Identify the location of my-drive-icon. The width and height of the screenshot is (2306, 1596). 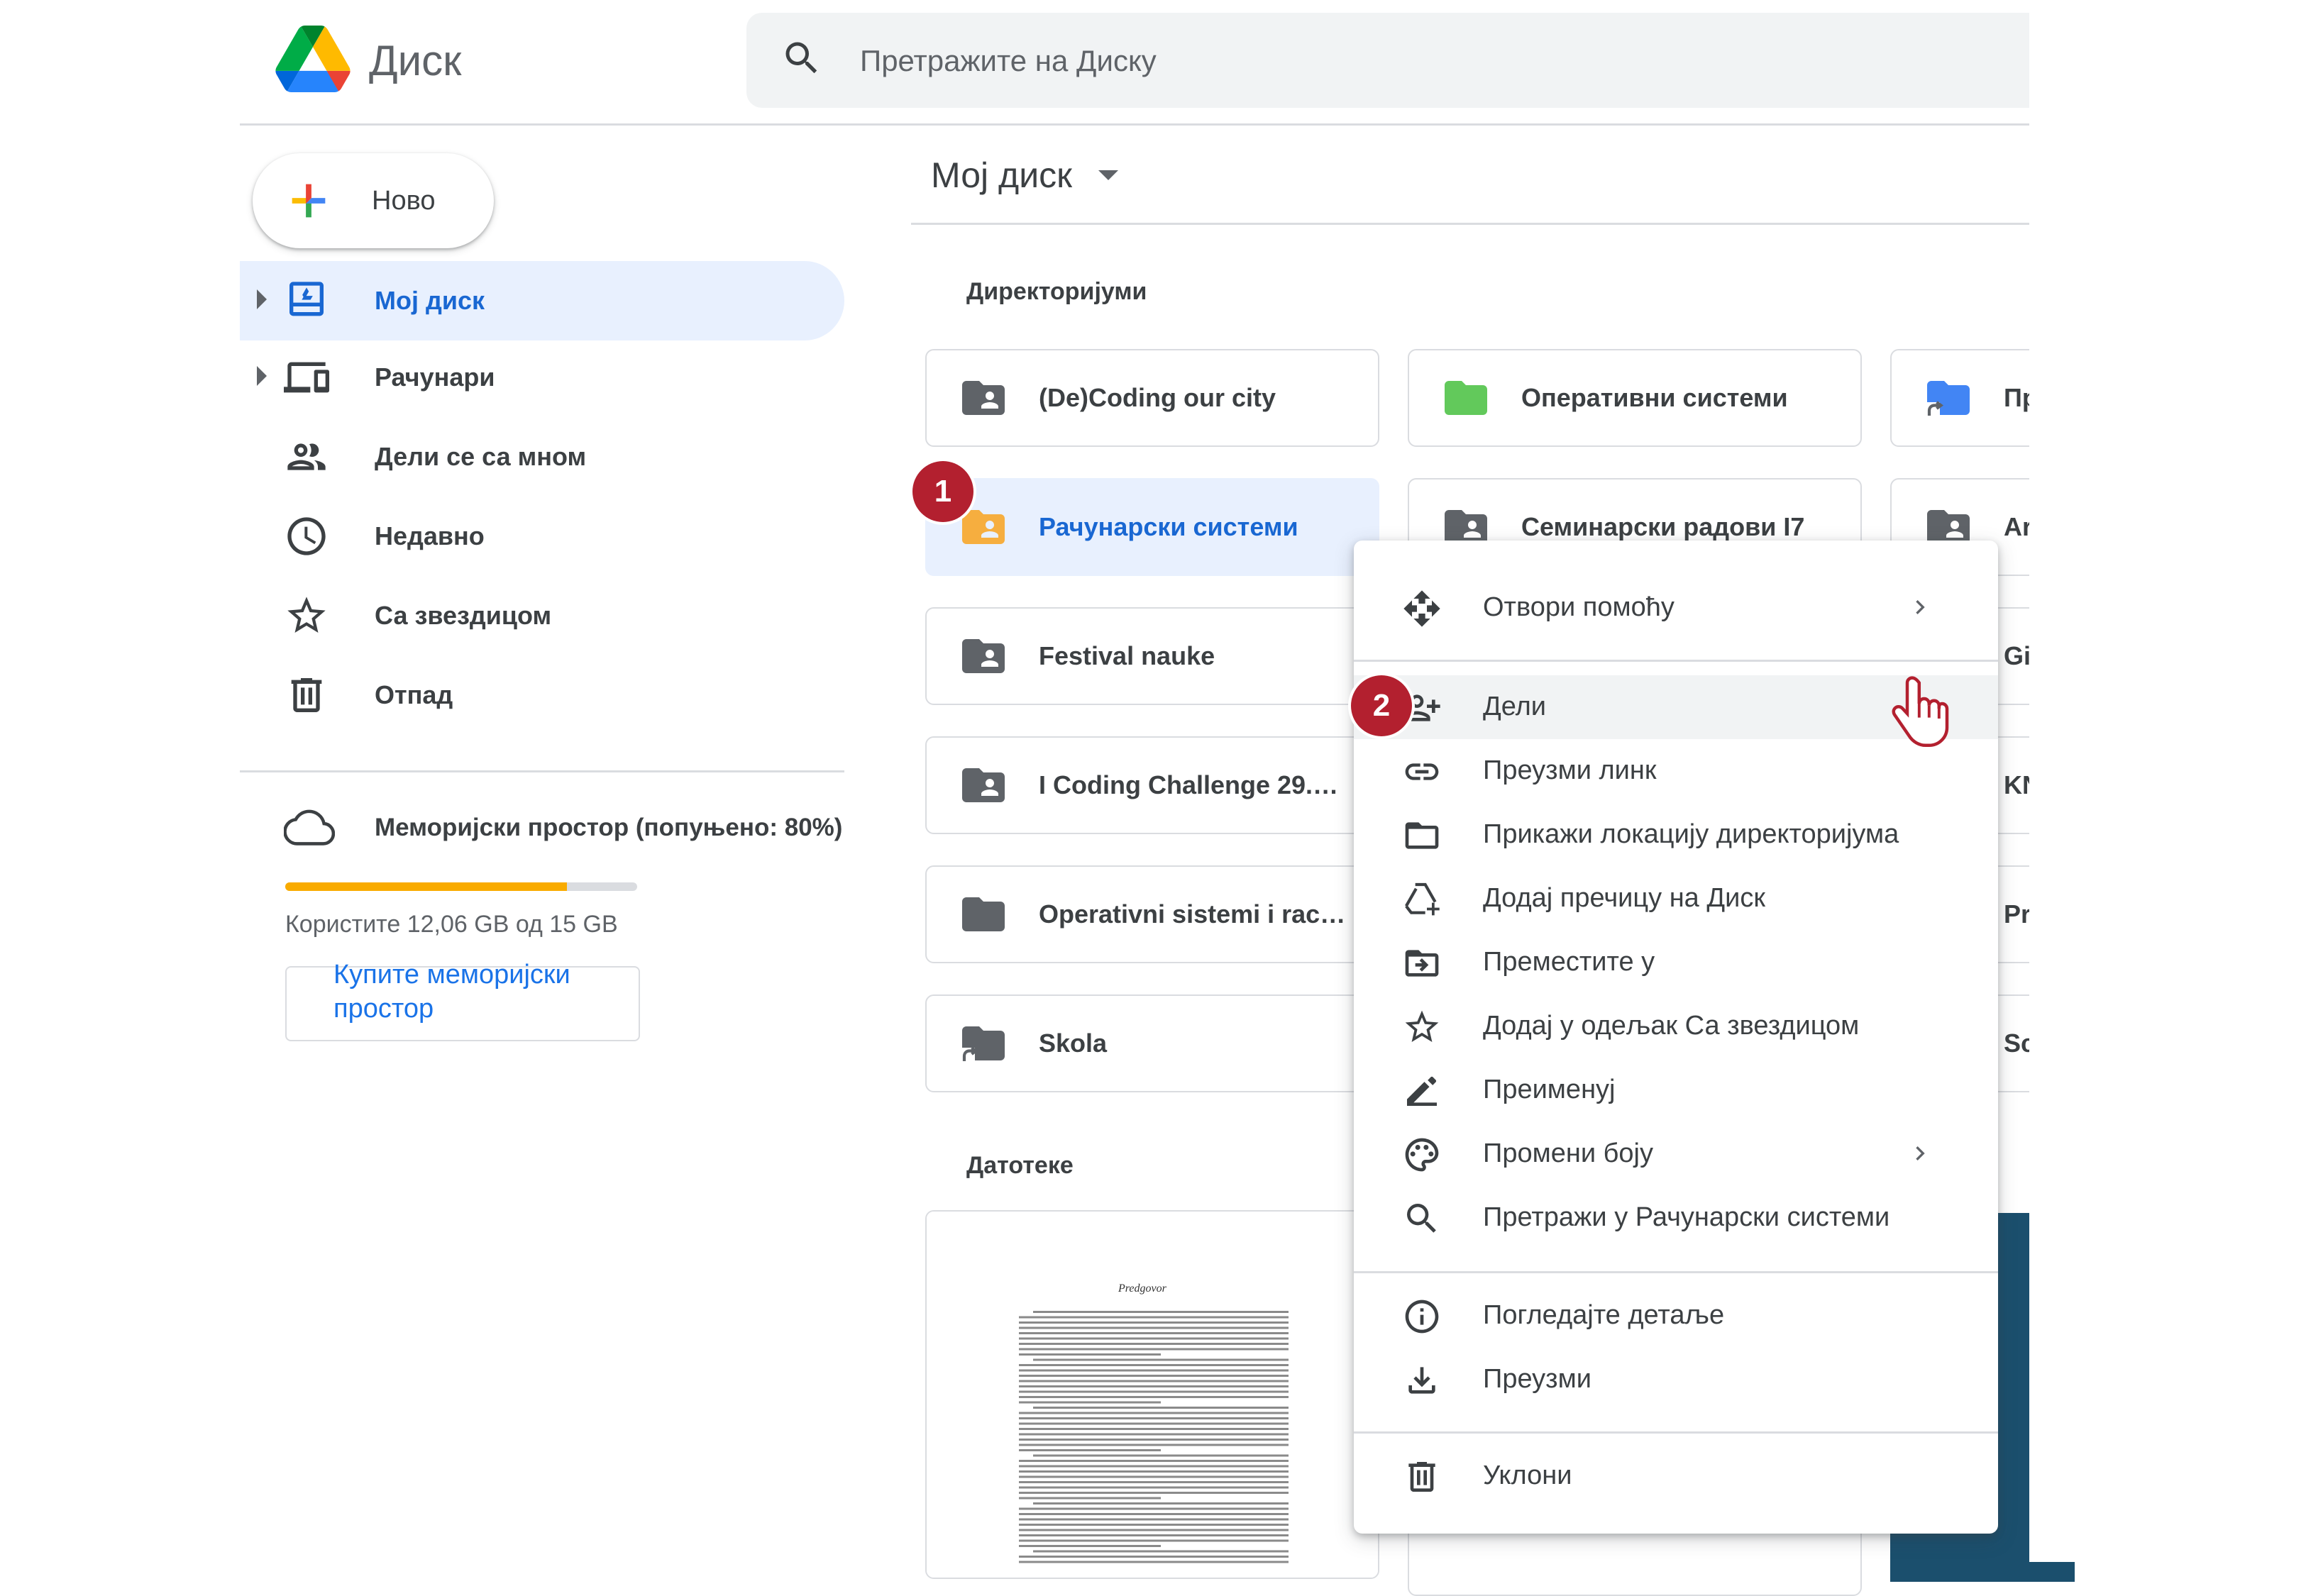
(306, 299).